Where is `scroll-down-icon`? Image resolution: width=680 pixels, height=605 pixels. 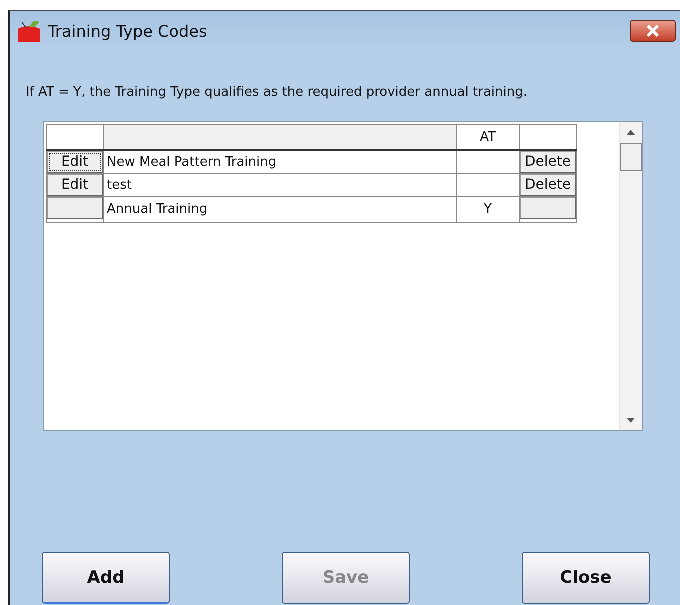
scroll-down-icon is located at coordinates (631, 420).